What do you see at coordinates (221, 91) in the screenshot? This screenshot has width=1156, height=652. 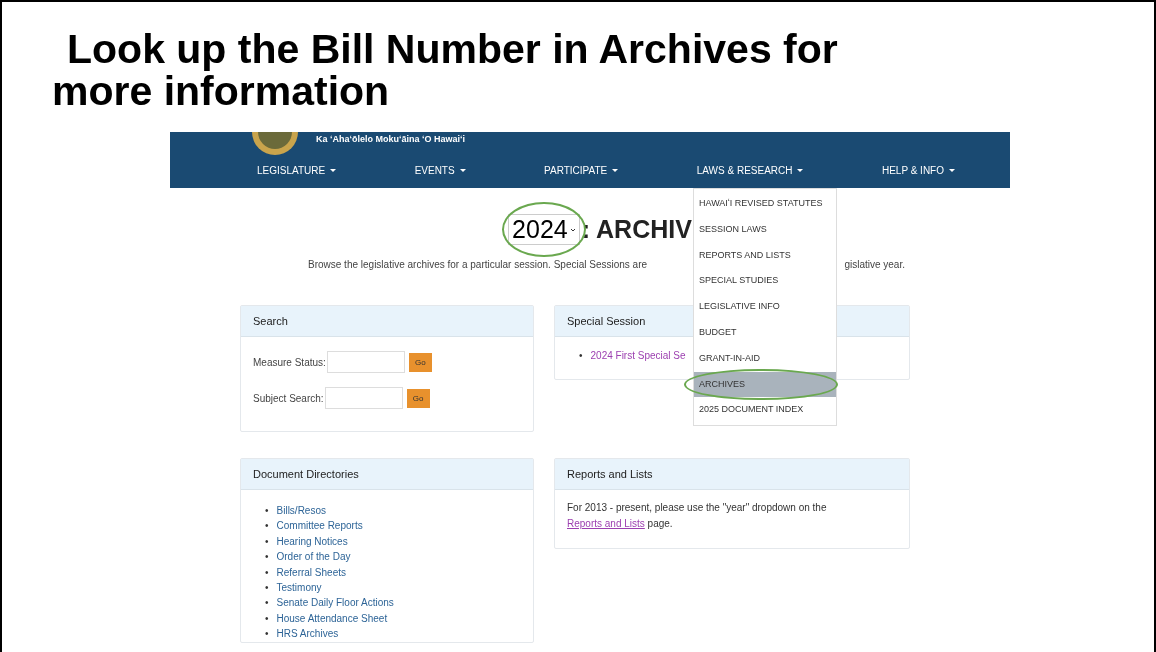 I see `slide-title: more information` at bounding box center [221, 91].